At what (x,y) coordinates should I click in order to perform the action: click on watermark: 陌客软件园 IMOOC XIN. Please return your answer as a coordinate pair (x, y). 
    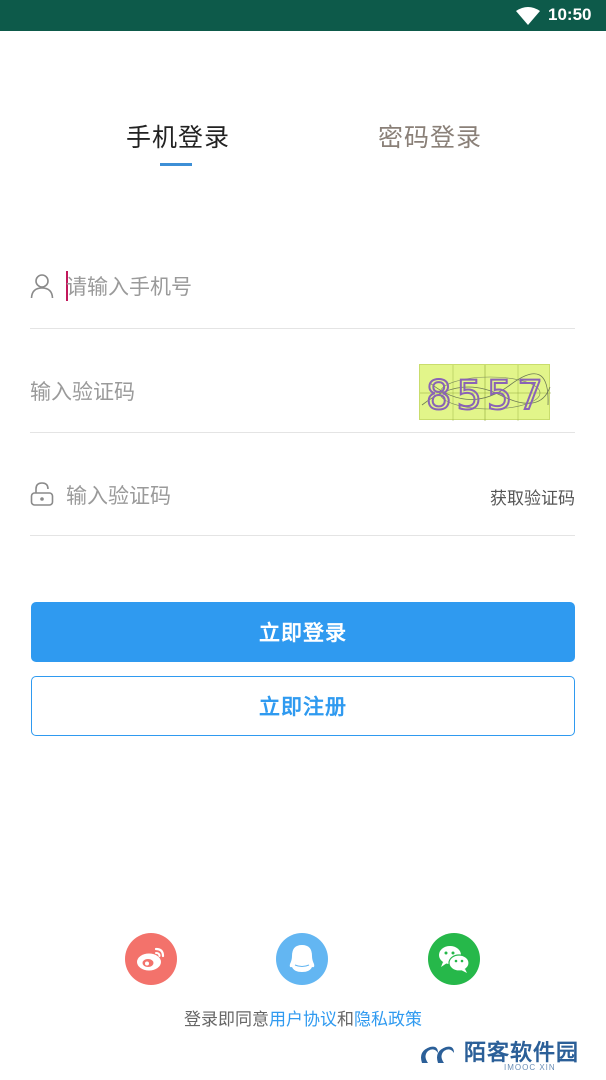
    Looking at the image, I should click on (503, 1055).